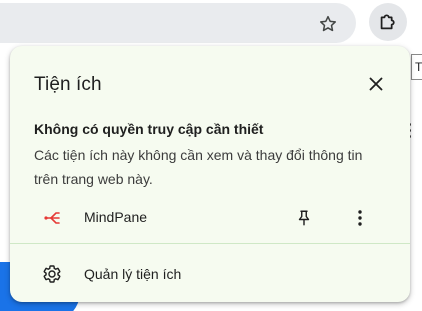 Image resolution: width=422 pixels, height=311 pixels. What do you see at coordinates (416, 67) in the screenshot?
I see `extensions-tooltip: Ti` at bounding box center [416, 67].